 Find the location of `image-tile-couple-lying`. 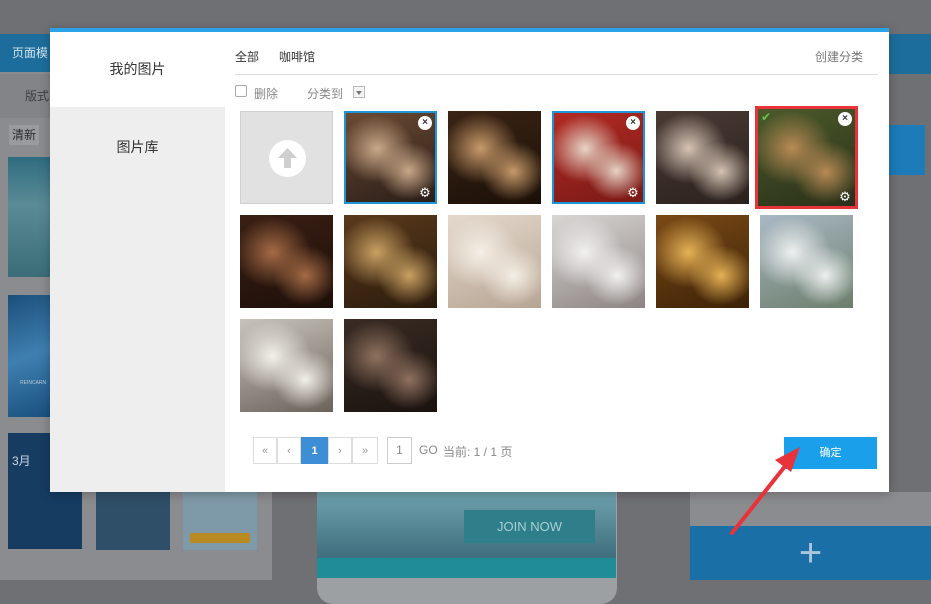

image-tile-couple-lying is located at coordinates (494, 261).